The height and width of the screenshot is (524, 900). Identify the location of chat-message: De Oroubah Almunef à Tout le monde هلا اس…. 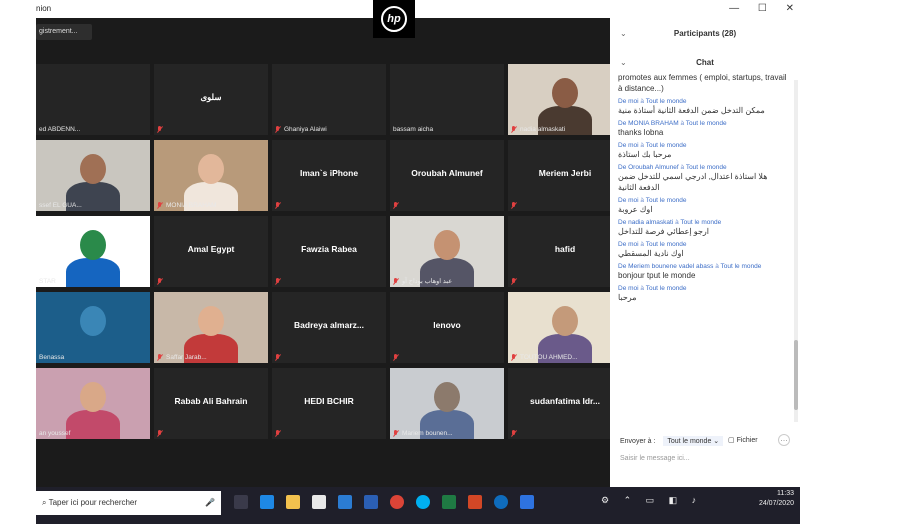
(704, 178).